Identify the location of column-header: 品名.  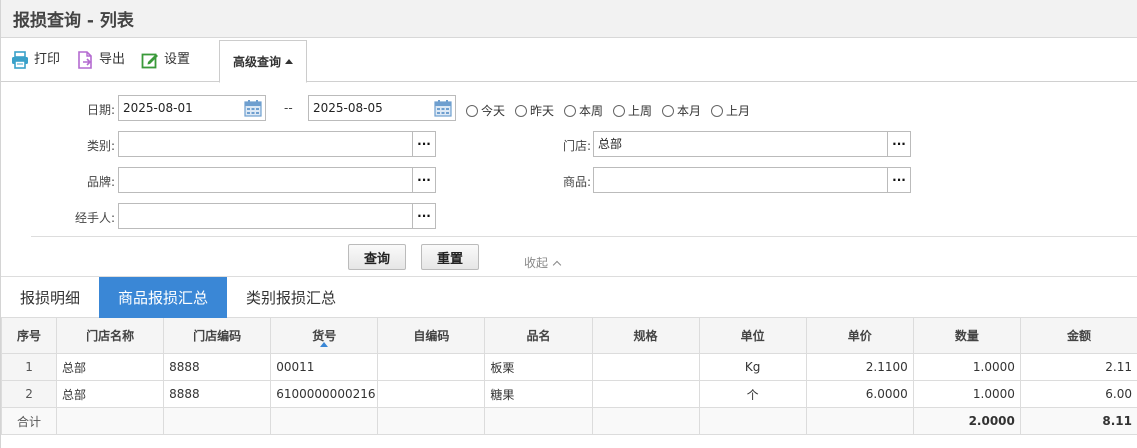
(538, 335).